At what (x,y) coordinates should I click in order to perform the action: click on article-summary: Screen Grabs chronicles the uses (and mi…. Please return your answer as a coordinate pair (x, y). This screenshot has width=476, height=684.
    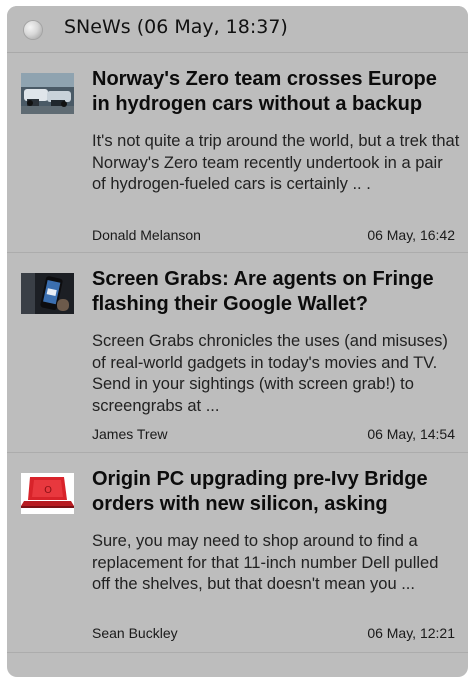
    Looking at the image, I should click on (270, 373).